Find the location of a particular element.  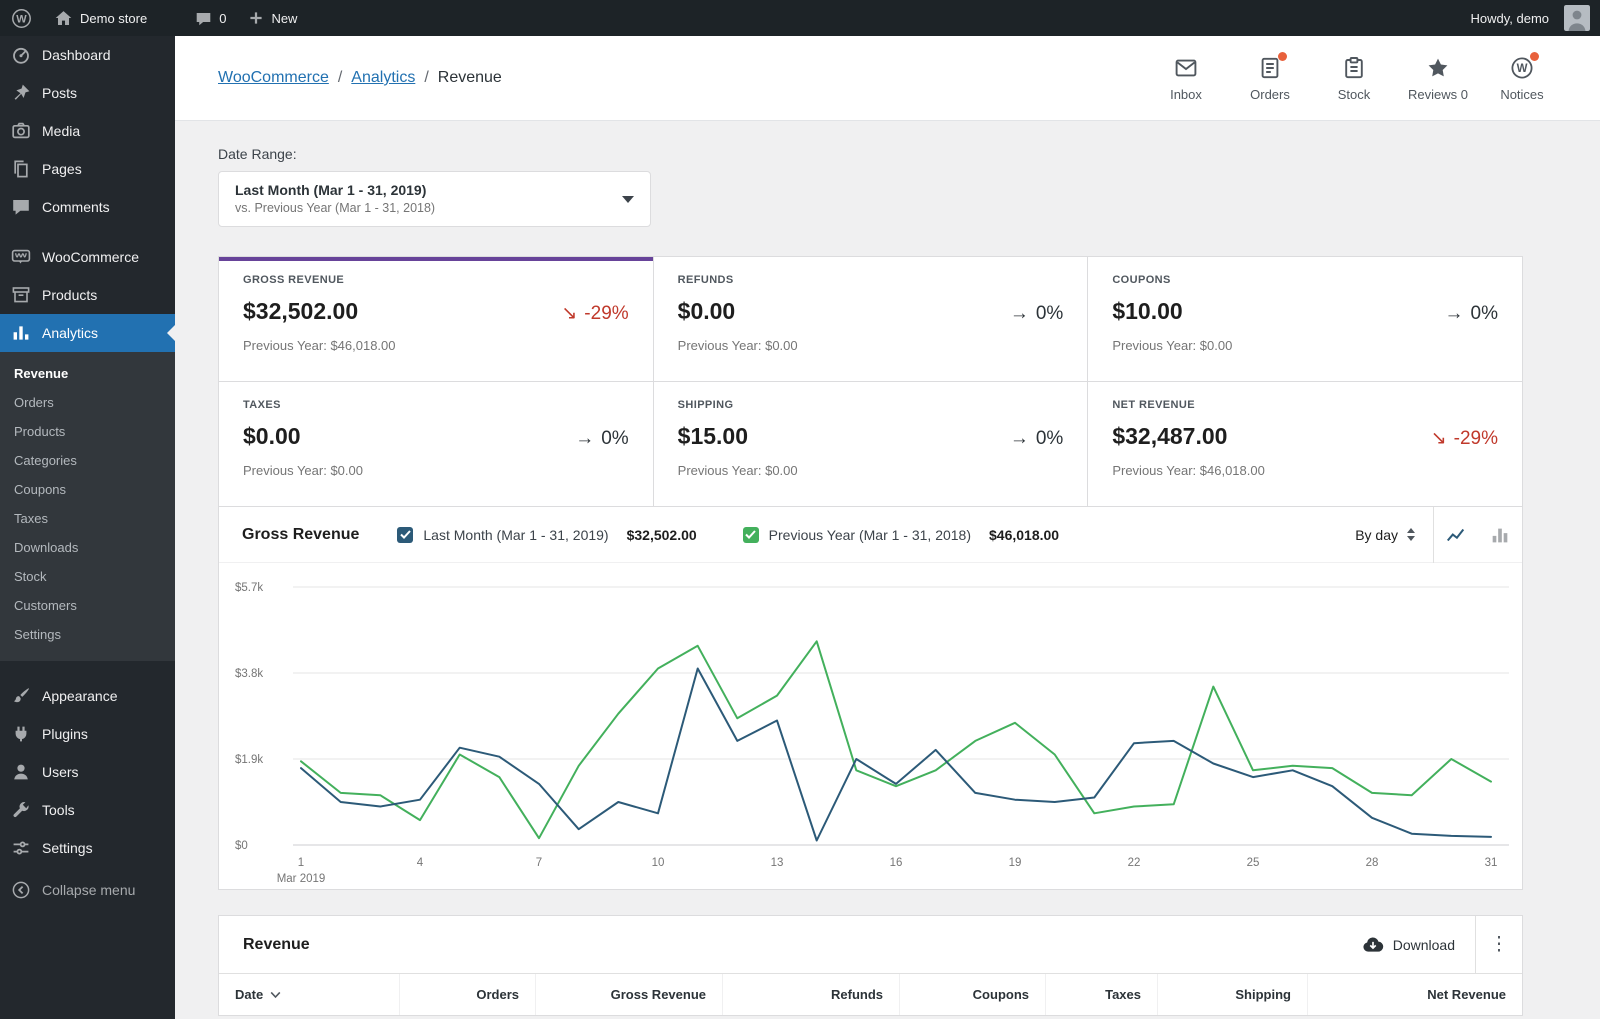

avatar is located at coordinates (1577, 18).